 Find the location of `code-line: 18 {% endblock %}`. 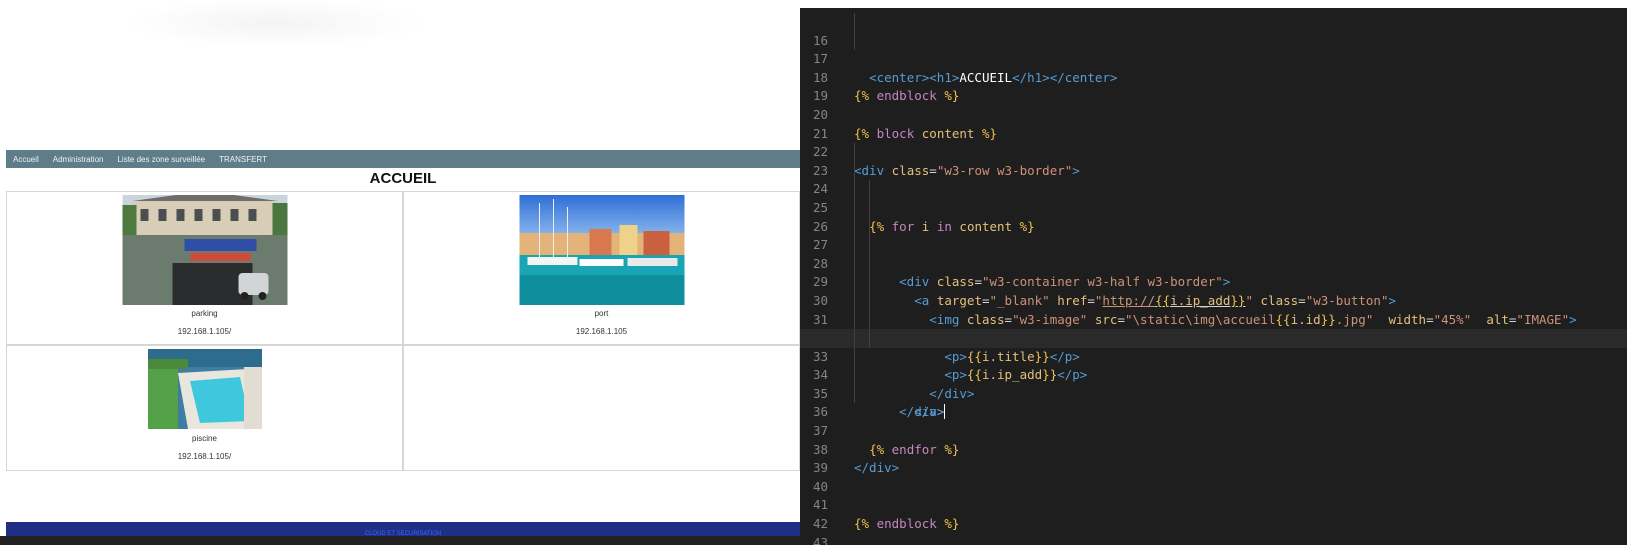

code-line: 18 {% endblock %} is located at coordinates (1213, 77).